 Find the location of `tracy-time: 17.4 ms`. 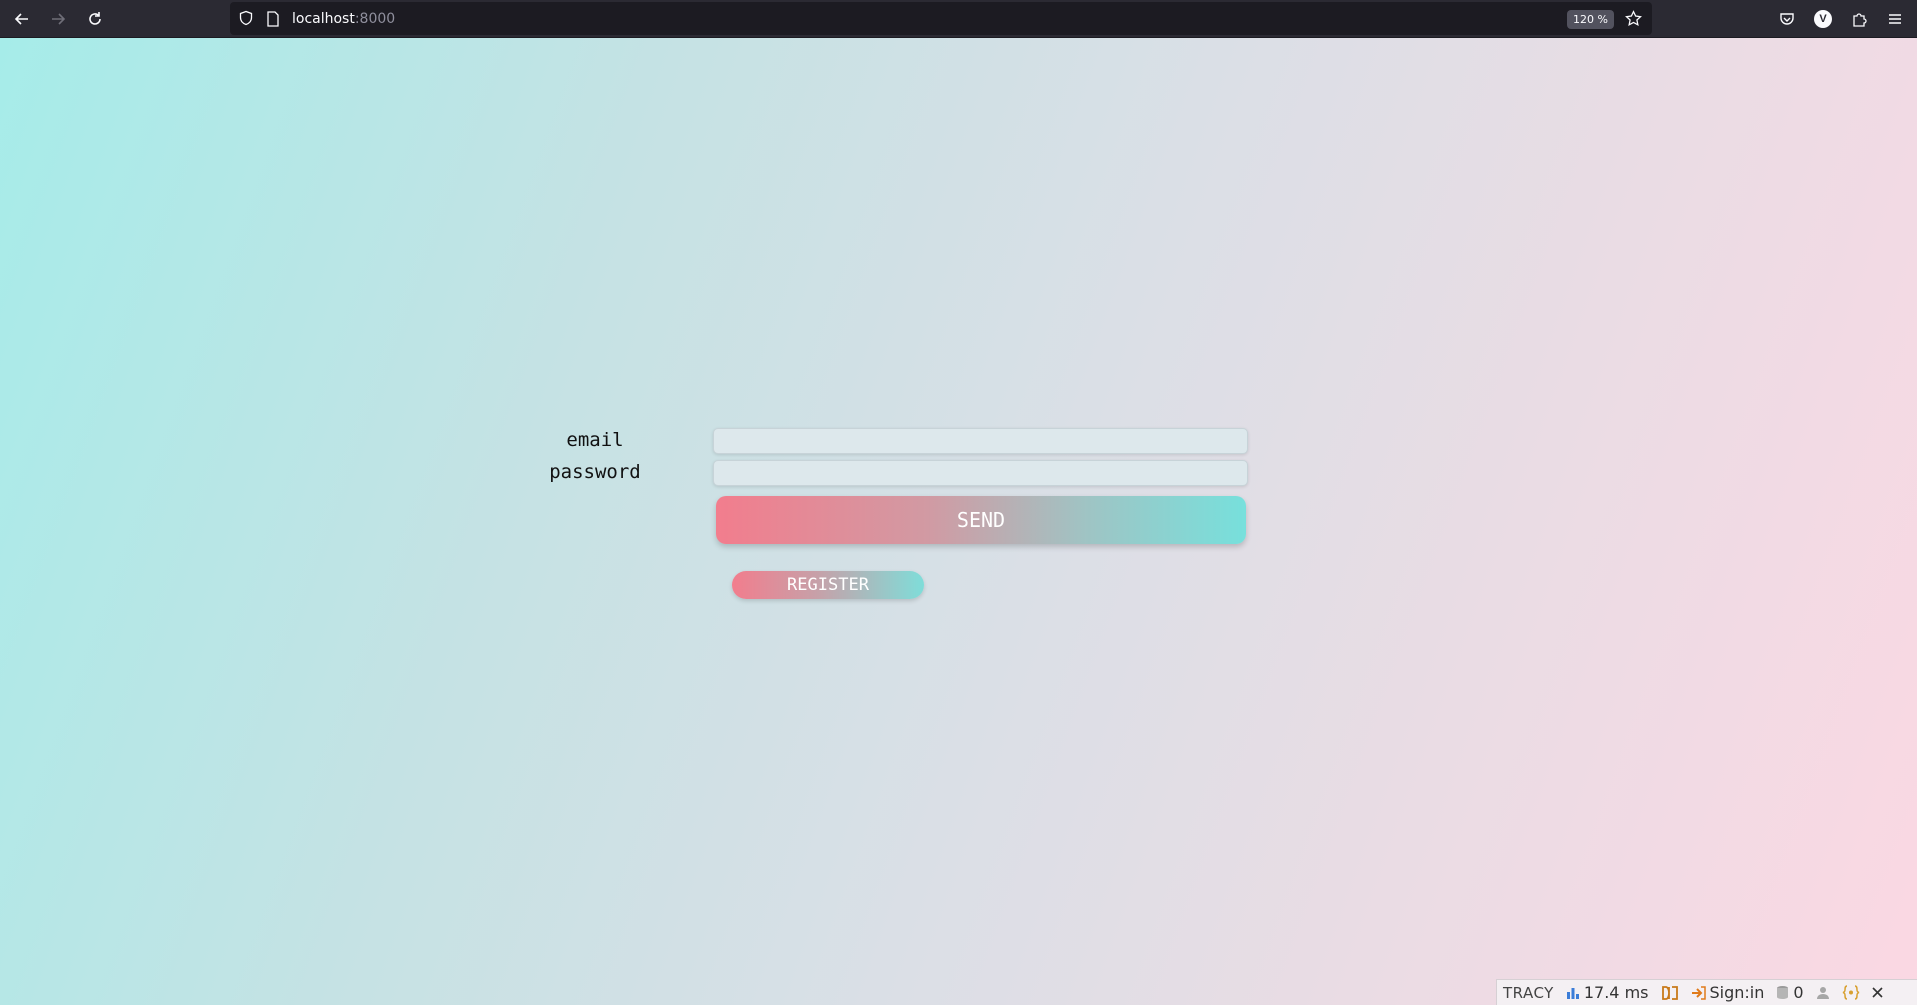

tracy-time: 17.4 ms is located at coordinates (1616, 992).